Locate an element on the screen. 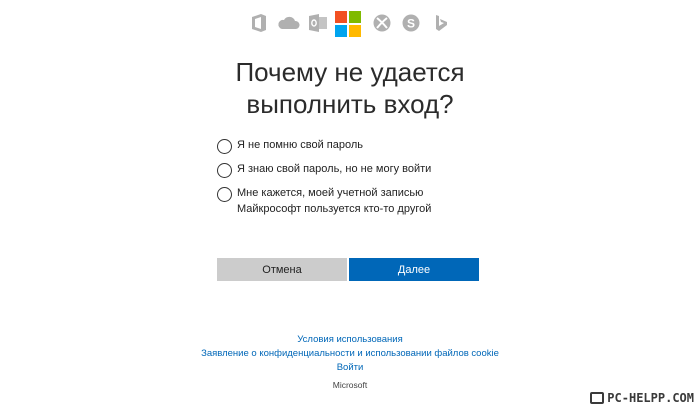 This screenshot has height=409, width=700. option-label-line: Я знаю свой пароль, но не могу войти is located at coordinates (334, 169).